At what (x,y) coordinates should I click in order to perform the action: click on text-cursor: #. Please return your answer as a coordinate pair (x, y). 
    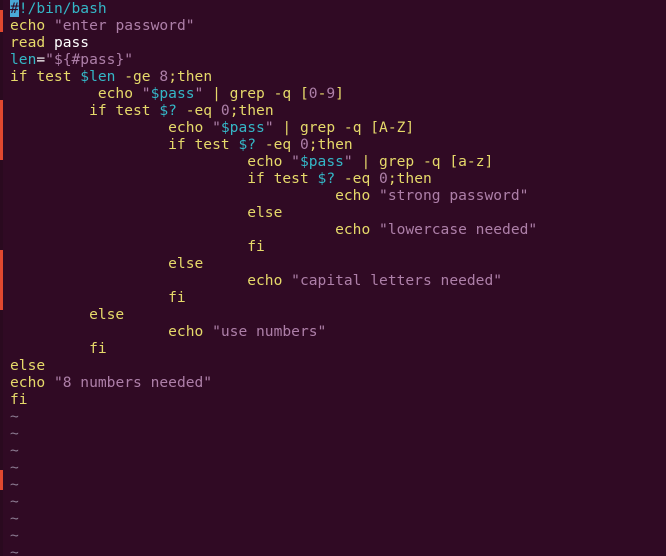
    Looking at the image, I should click on (14, 8).